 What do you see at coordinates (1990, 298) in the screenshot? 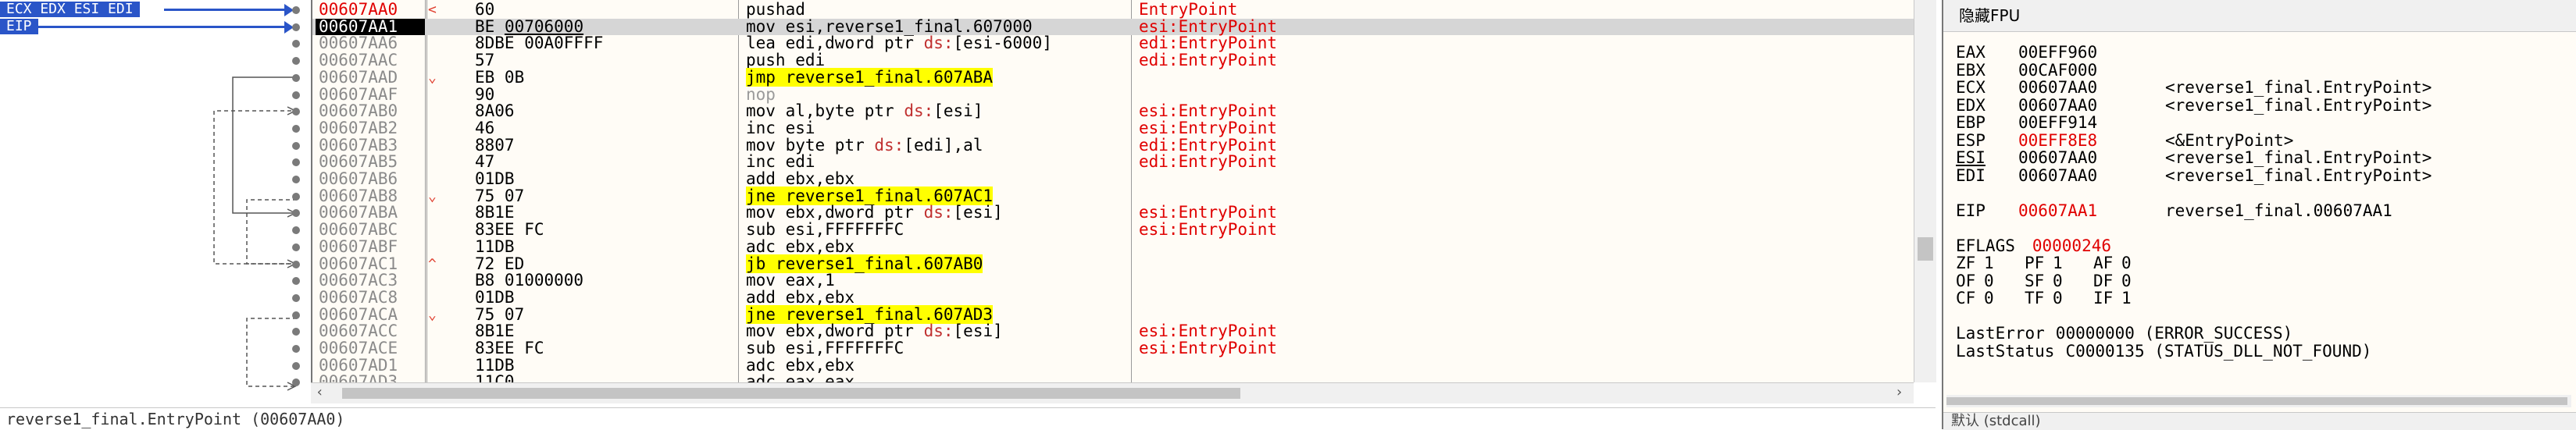
I see `flag-cf: CF 0` at bounding box center [1990, 298].